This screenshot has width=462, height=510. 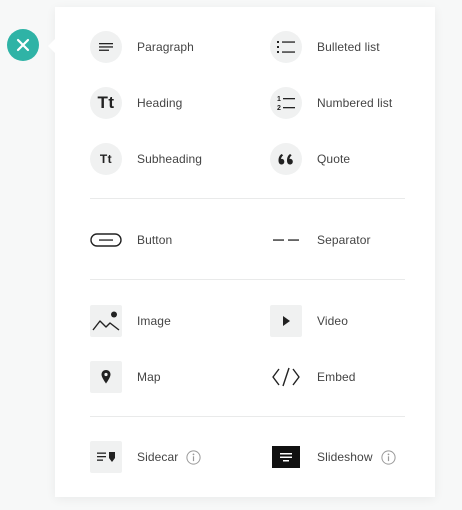 I want to click on block-option-video: Video, so click(x=309, y=321).